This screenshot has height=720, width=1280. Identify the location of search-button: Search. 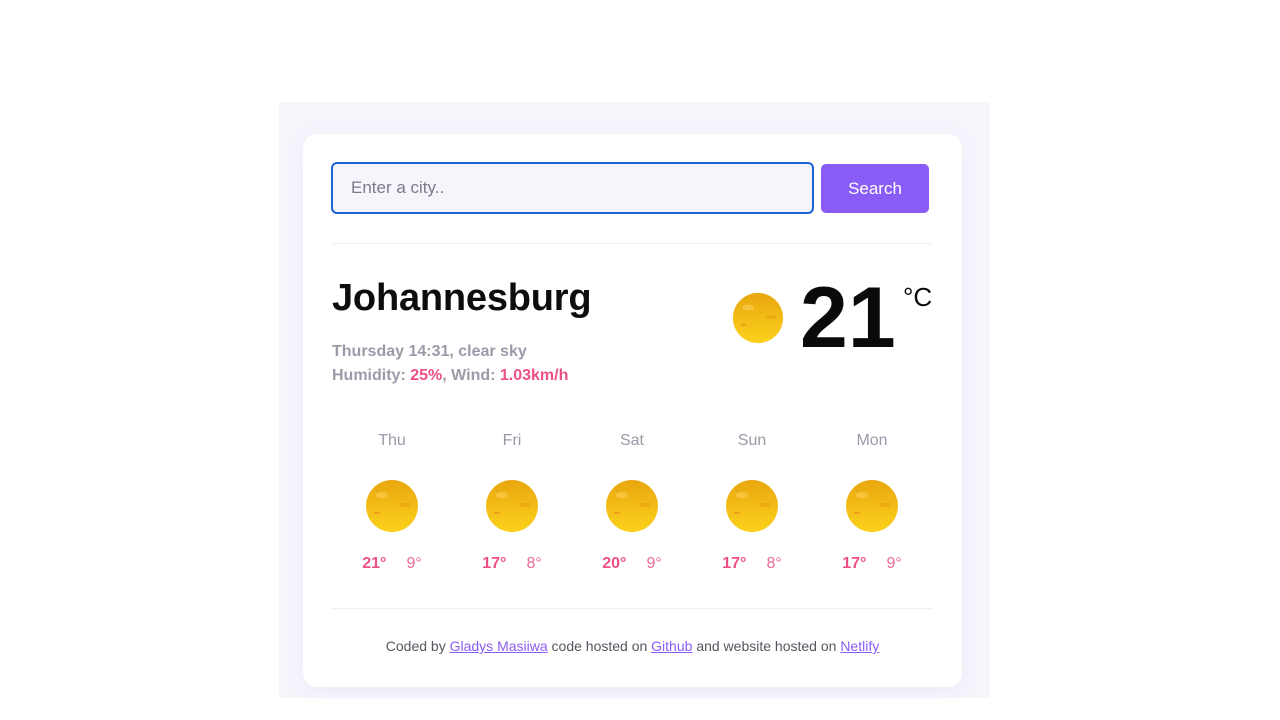
(875, 188).